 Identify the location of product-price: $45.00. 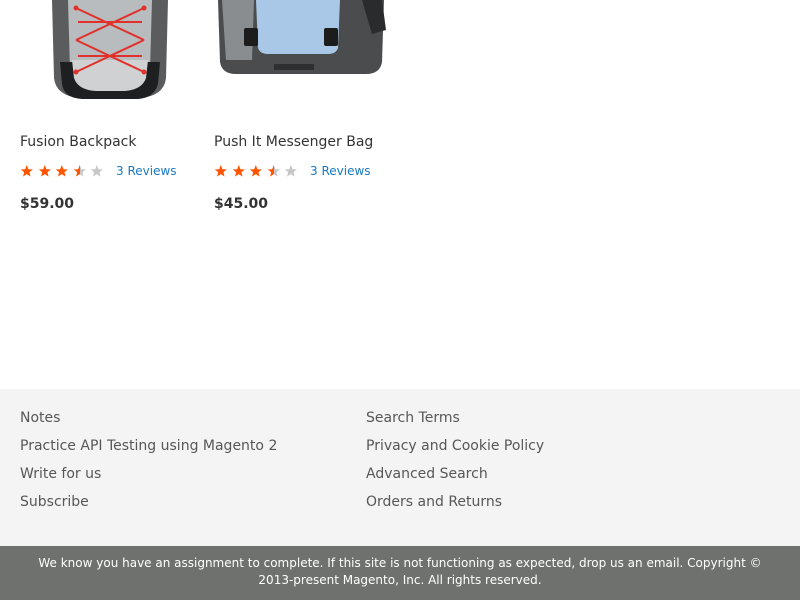
(241, 204).